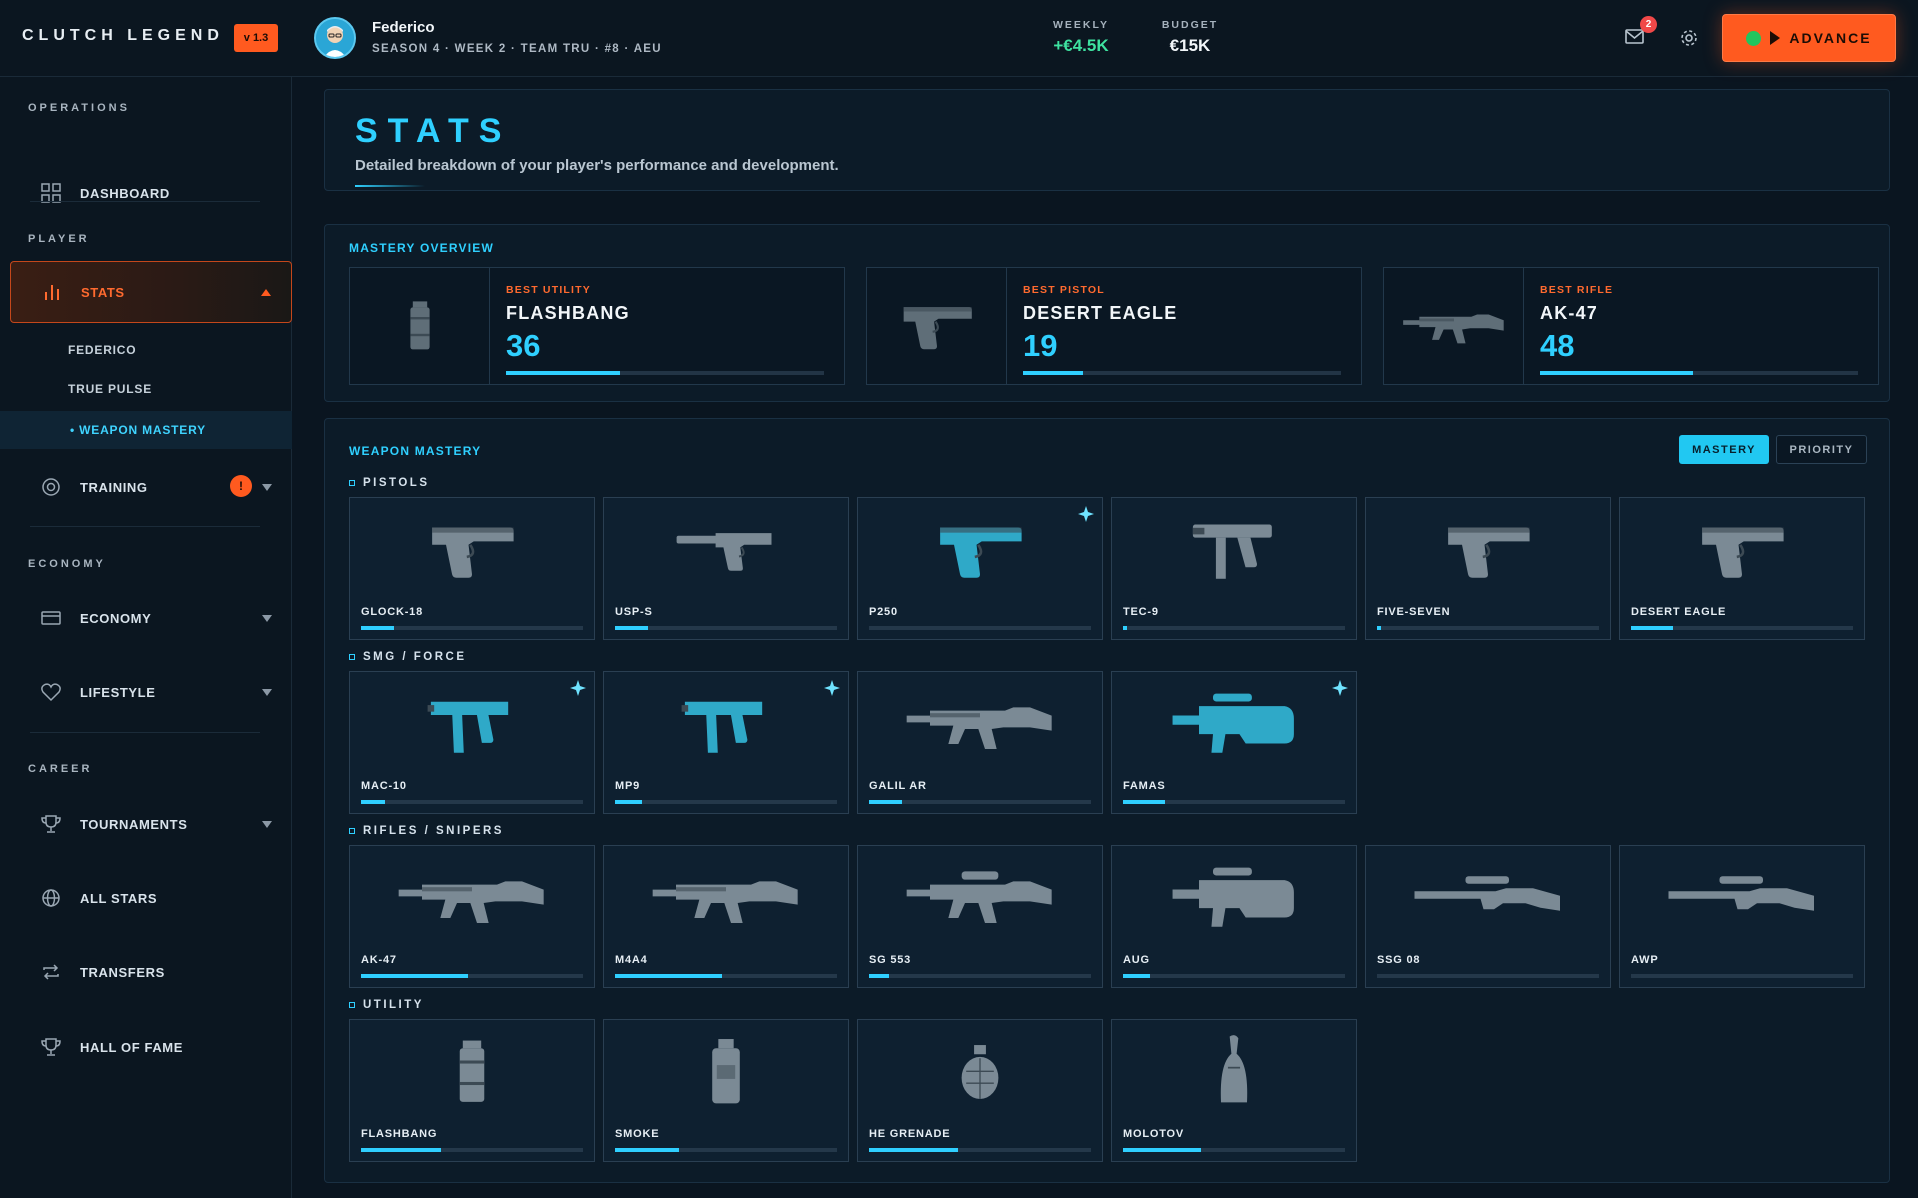  What do you see at coordinates (1234, 1090) in the screenshot?
I see `weapon-card: MOLOTOV` at bounding box center [1234, 1090].